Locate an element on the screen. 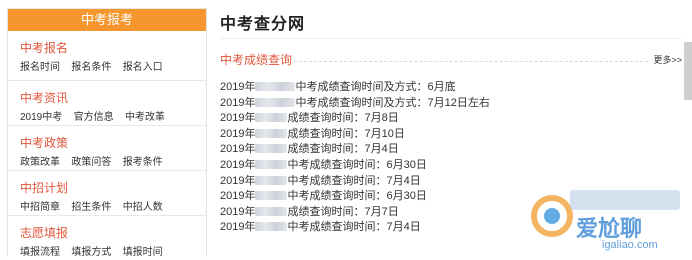  list-item-text: 成绩查询时间：7月10日 is located at coordinates (346, 133).